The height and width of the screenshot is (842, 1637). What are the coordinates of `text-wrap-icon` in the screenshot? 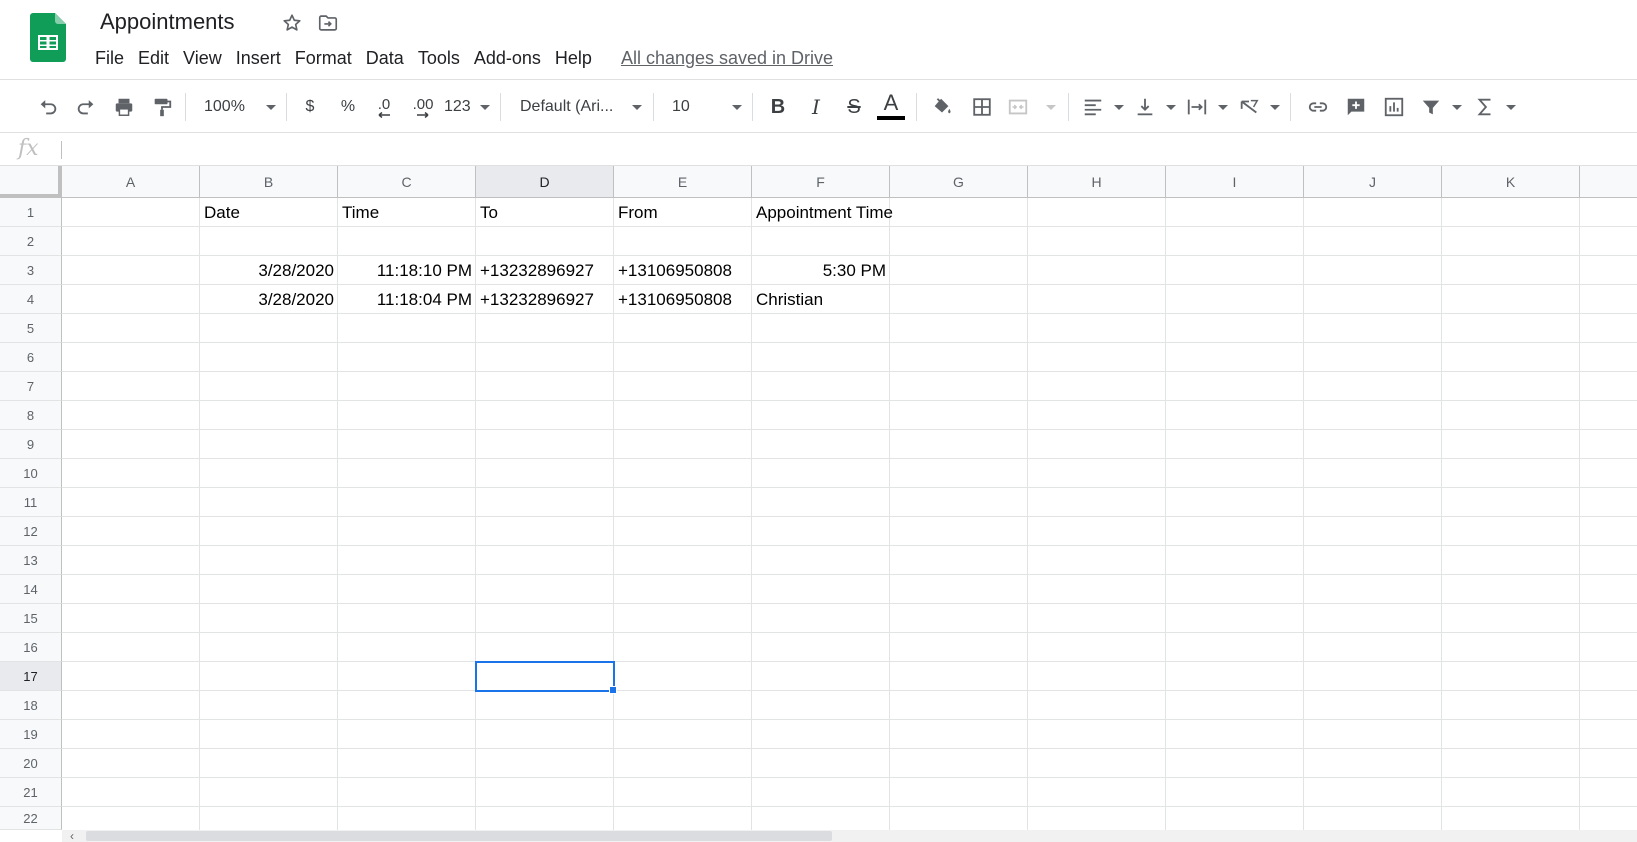 It's located at (1197, 107).